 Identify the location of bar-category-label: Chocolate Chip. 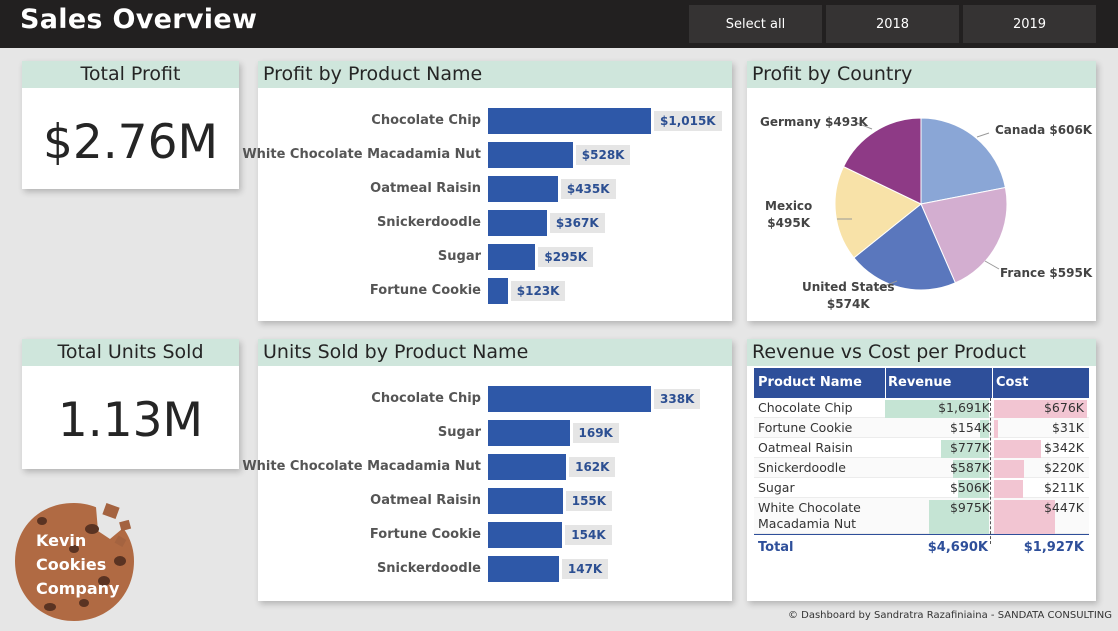
(426, 398).